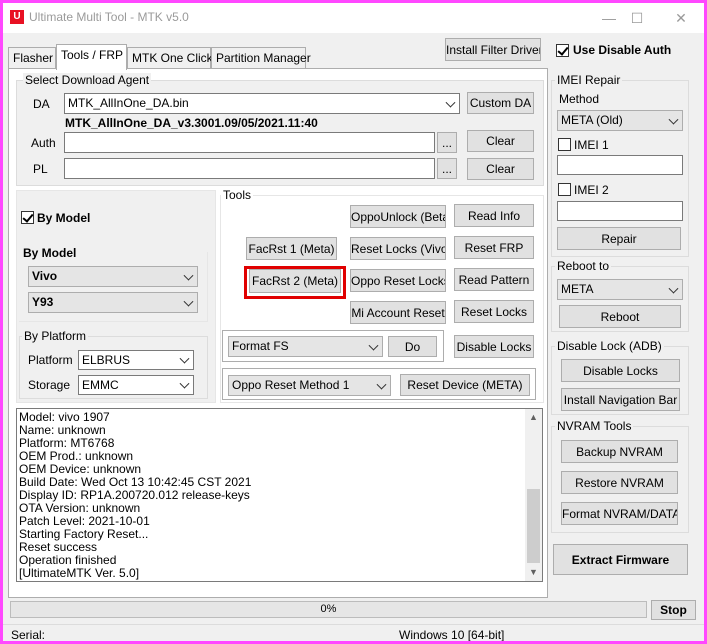 The height and width of the screenshot is (644, 707). I want to click on scroll-down-icon: ▼, so click(533, 572).